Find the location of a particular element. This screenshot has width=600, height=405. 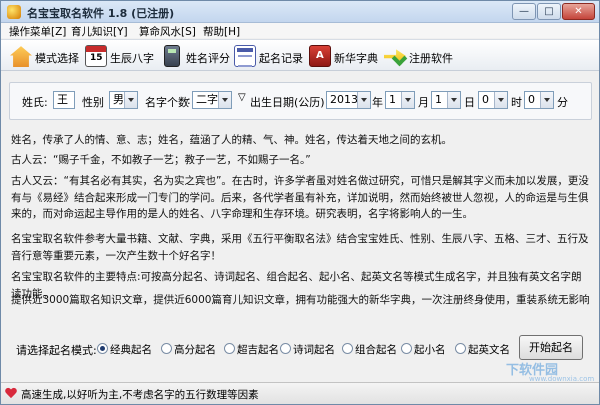

name-length-select: 二字 is located at coordinates (212, 100).